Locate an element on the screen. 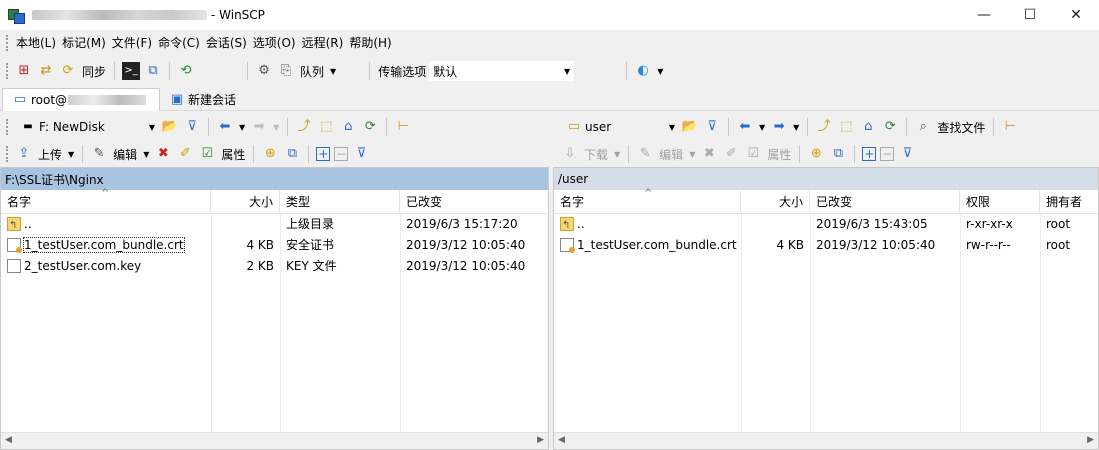 The width and height of the screenshot is (1099, 450). table-row: .. 上级目录 2019/6/3 15:17:20 is located at coordinates (274, 225).